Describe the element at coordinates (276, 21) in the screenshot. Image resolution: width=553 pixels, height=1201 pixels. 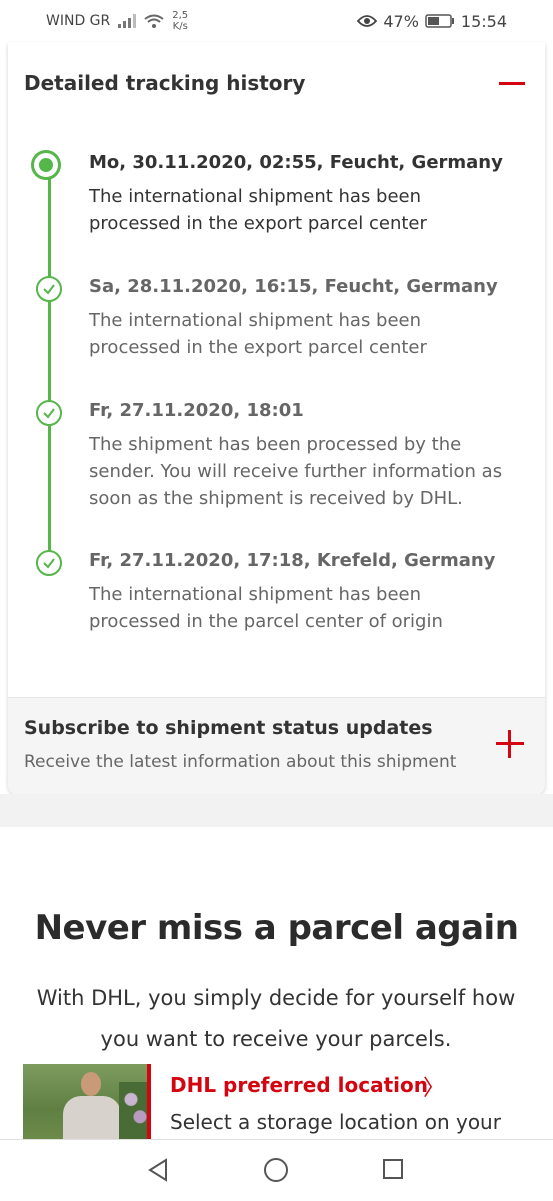
I see `status-bar: WIND GR 2,5 K/s 47% 15:54` at that location.